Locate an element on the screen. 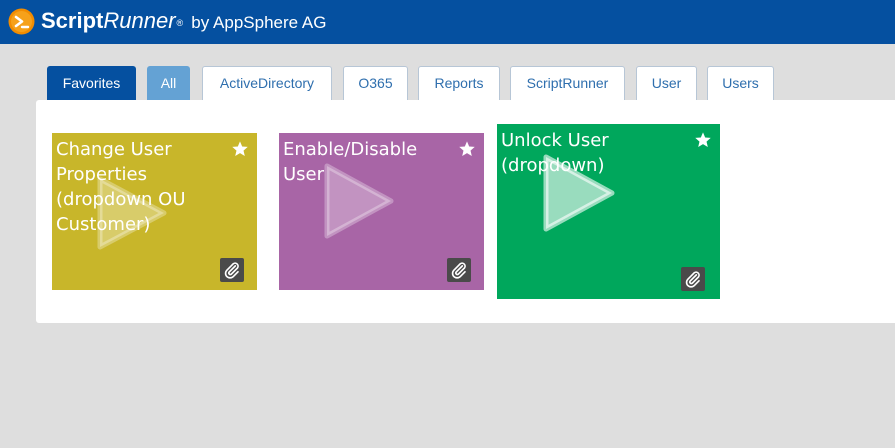 Image resolution: width=895 pixels, height=448 pixels. brand-registered-mark: ® is located at coordinates (180, 23).